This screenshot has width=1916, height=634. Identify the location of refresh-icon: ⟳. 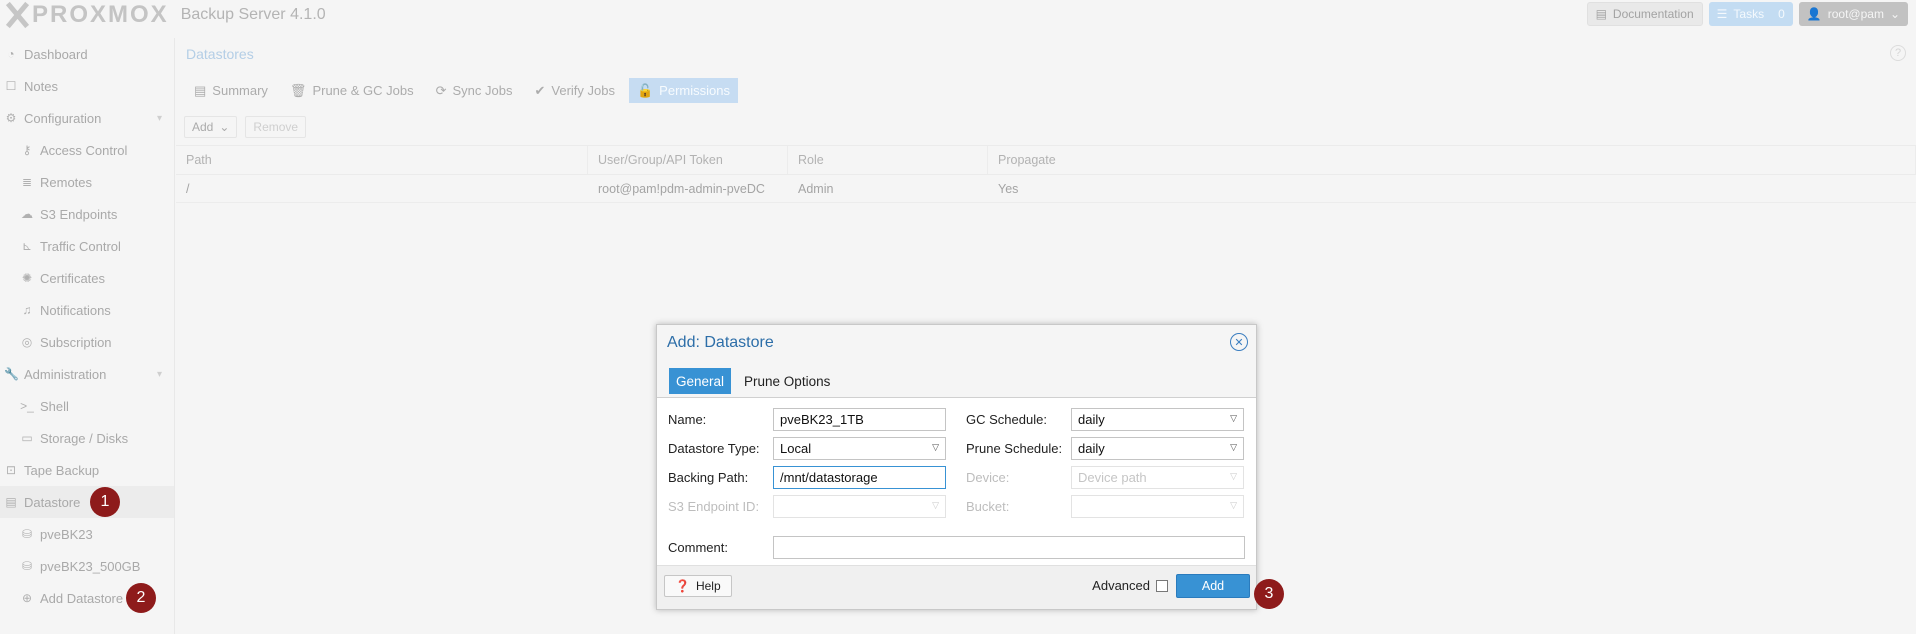
(441, 90).